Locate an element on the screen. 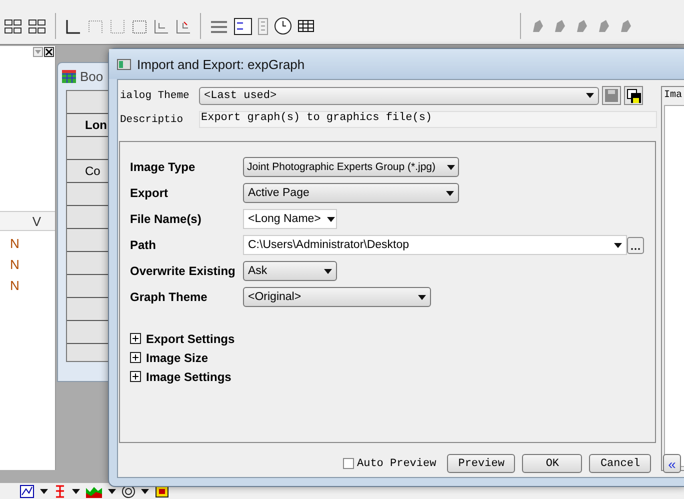 Image resolution: width=684 pixels, height=499 pixels. table-icon is located at coordinates (306, 26).